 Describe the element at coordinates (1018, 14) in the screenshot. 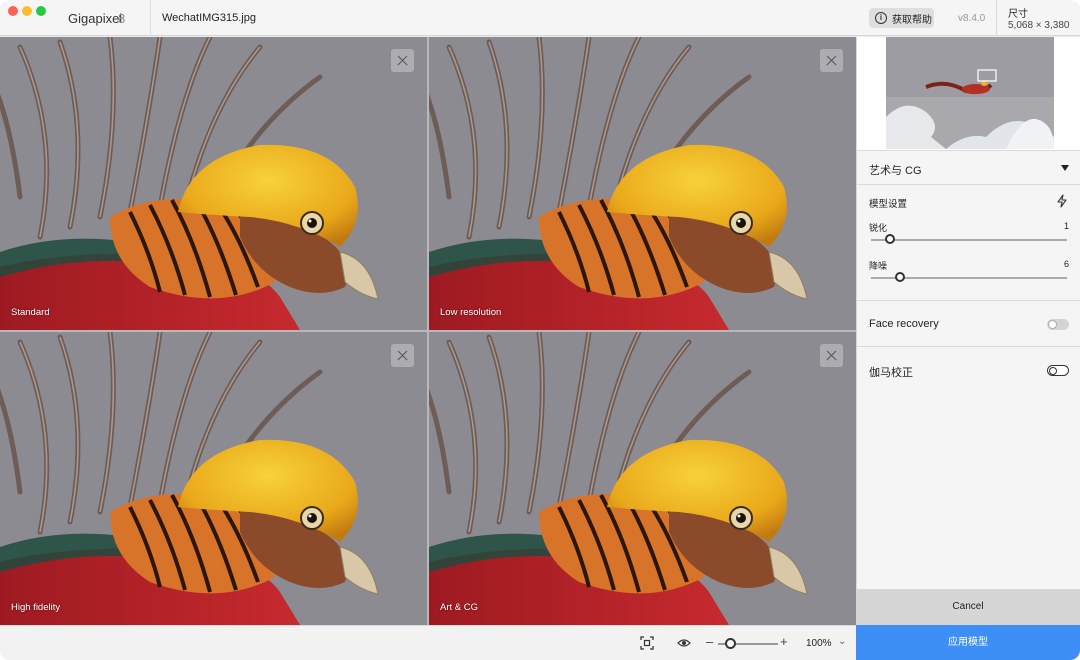

I see `size-label: 尺寸` at that location.